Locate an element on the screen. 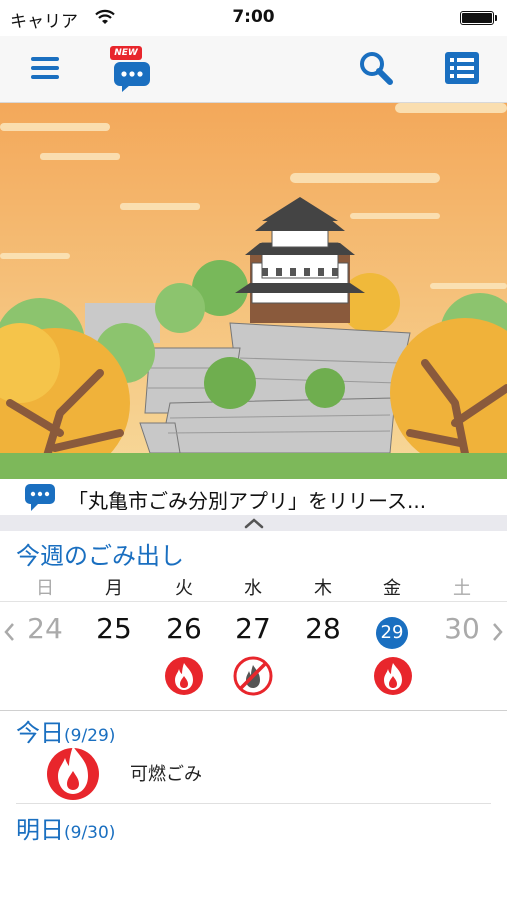 The height and width of the screenshot is (900, 507). collapse-handle is located at coordinates (253, 523).